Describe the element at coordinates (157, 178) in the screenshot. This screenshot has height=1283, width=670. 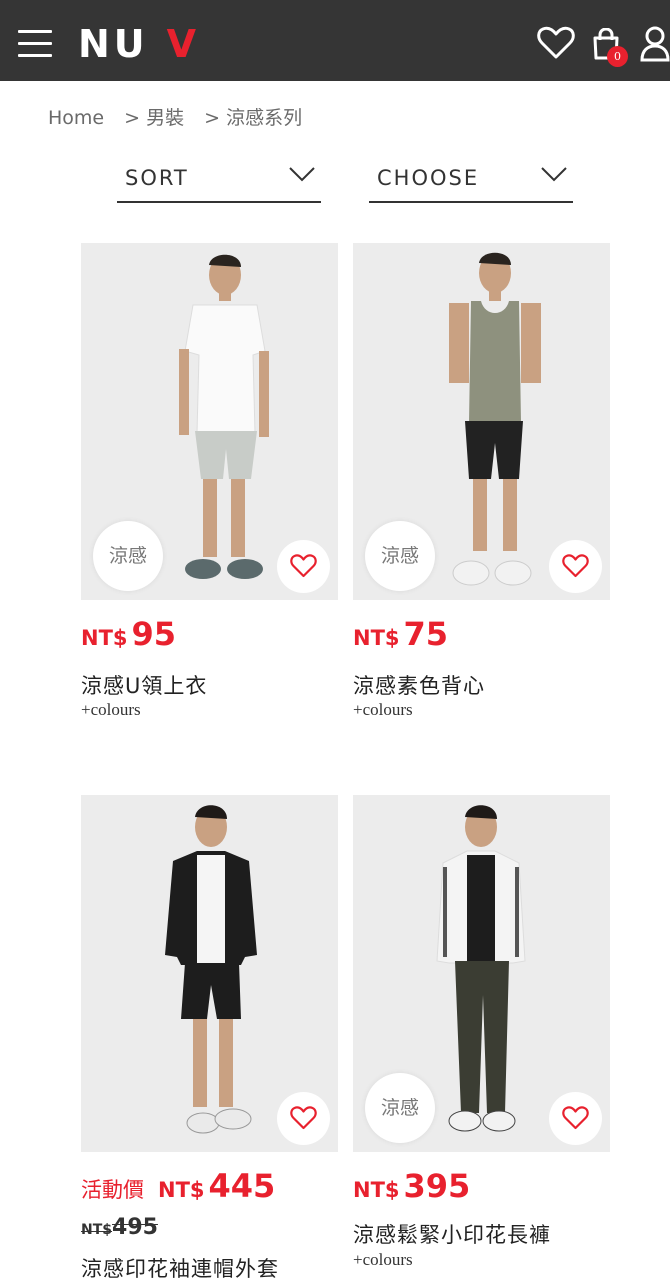
I see `sort-label: SORT` at that location.